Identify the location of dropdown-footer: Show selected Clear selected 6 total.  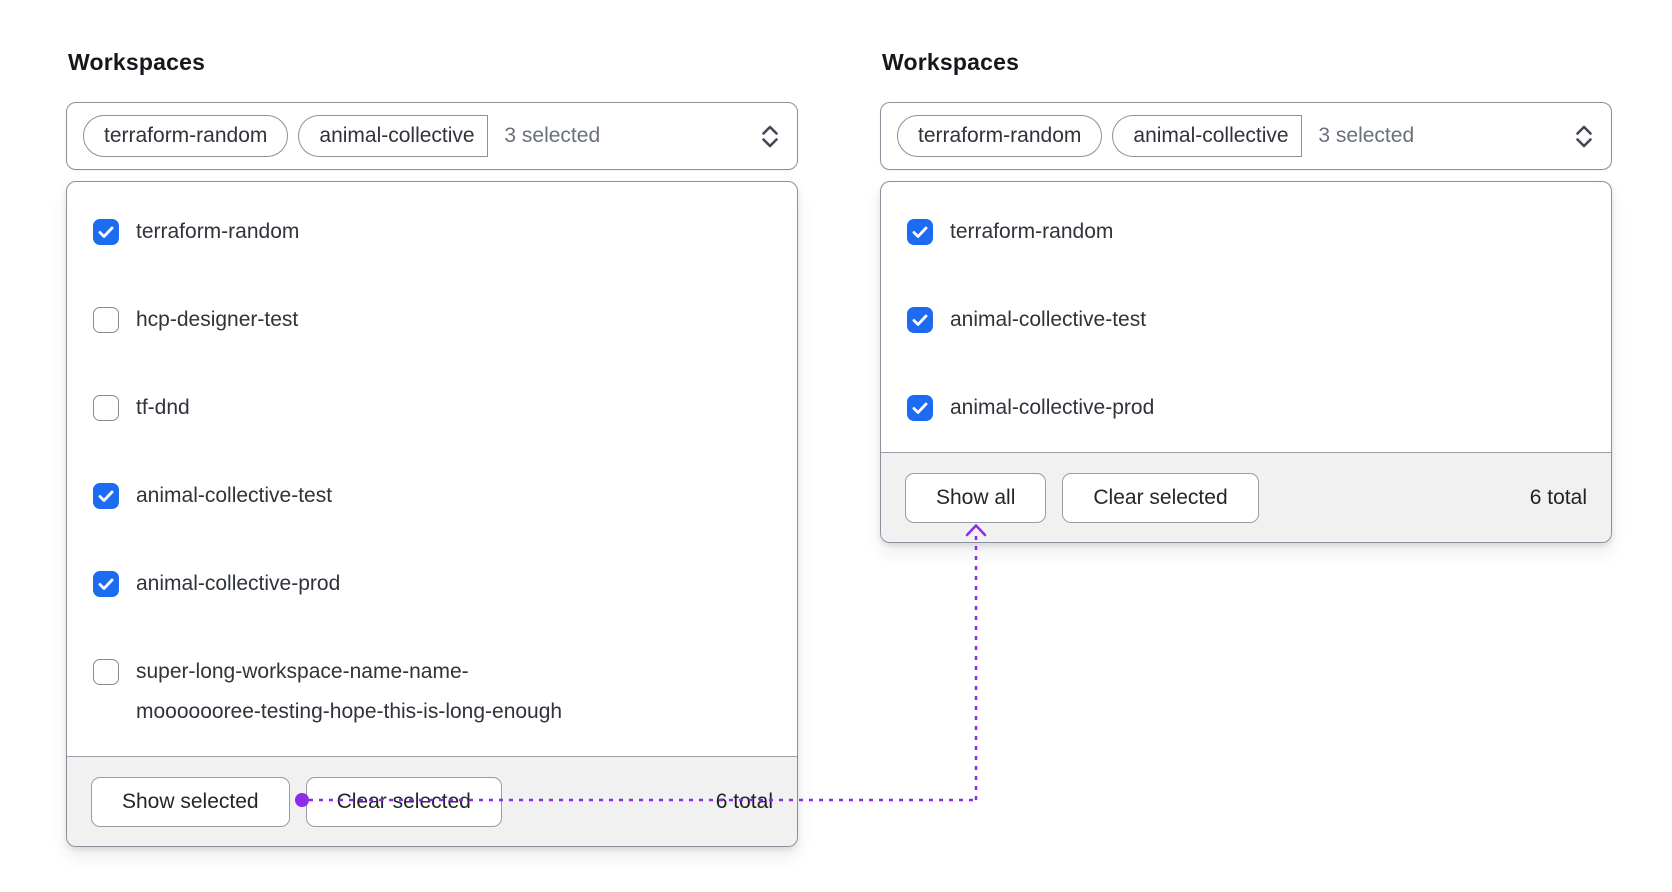
(432, 801).